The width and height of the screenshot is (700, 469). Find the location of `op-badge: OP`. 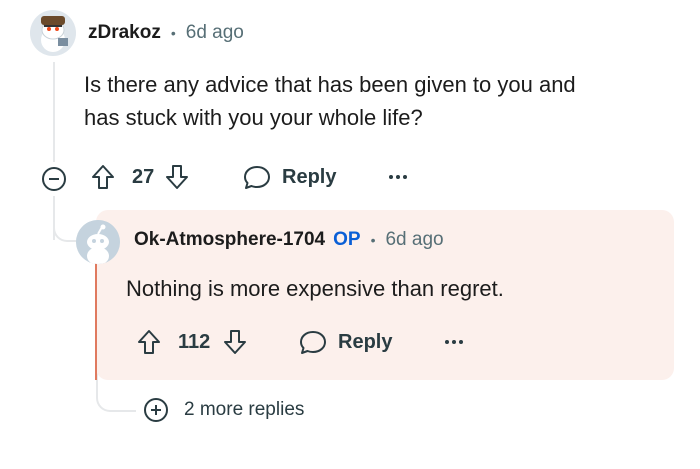

op-badge: OP is located at coordinates (347, 239).